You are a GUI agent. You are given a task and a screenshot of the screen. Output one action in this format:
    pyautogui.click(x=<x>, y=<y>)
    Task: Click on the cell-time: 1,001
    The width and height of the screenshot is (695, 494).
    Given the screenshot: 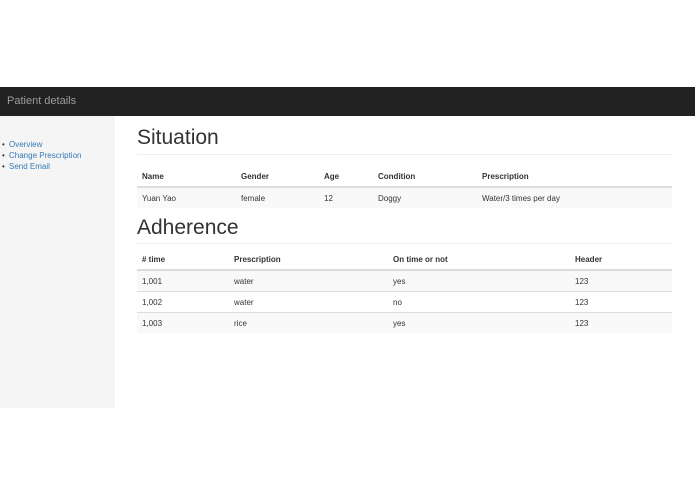 What is the action you would take?
    pyautogui.click(x=183, y=280)
    